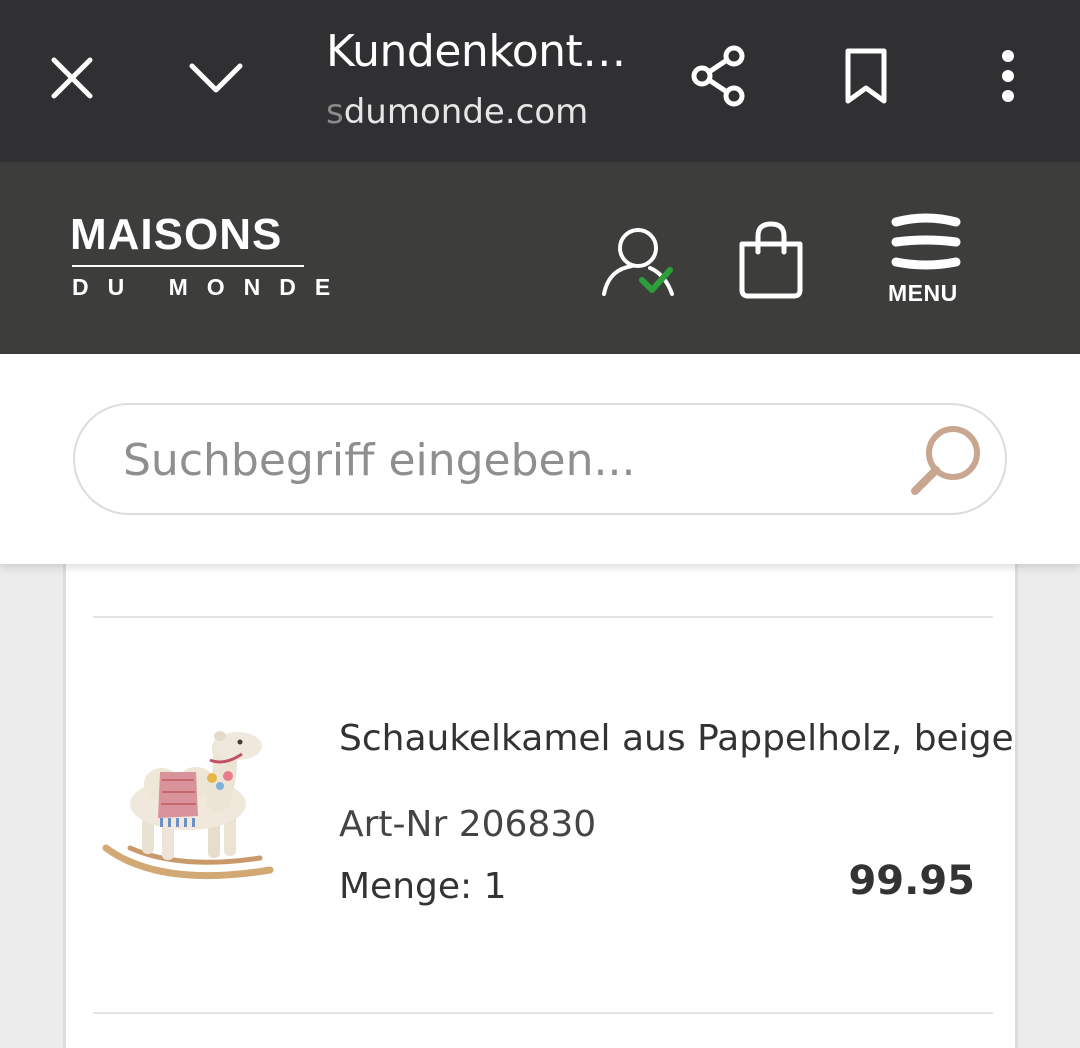 Image resolution: width=1080 pixels, height=1048 pixels. I want to click on product-article-number: Art-Nr 206830, so click(468, 824).